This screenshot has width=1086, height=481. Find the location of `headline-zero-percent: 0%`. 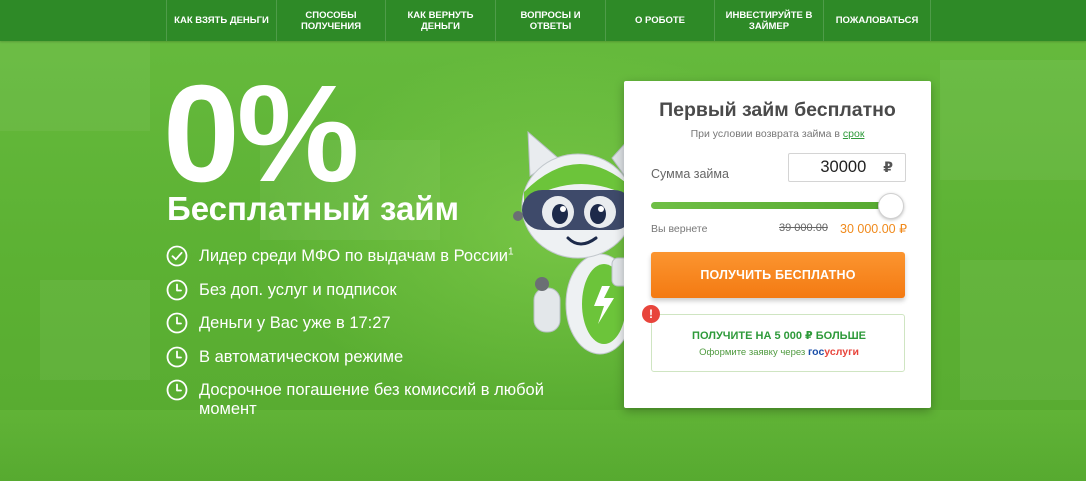

headline-zero-percent: 0% is located at coordinates (261, 134).